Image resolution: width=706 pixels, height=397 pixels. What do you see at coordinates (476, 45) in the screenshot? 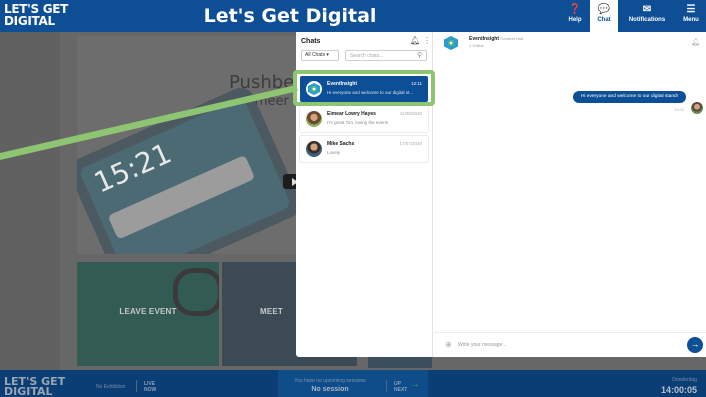
I see `online-status: 1 Online` at bounding box center [476, 45].